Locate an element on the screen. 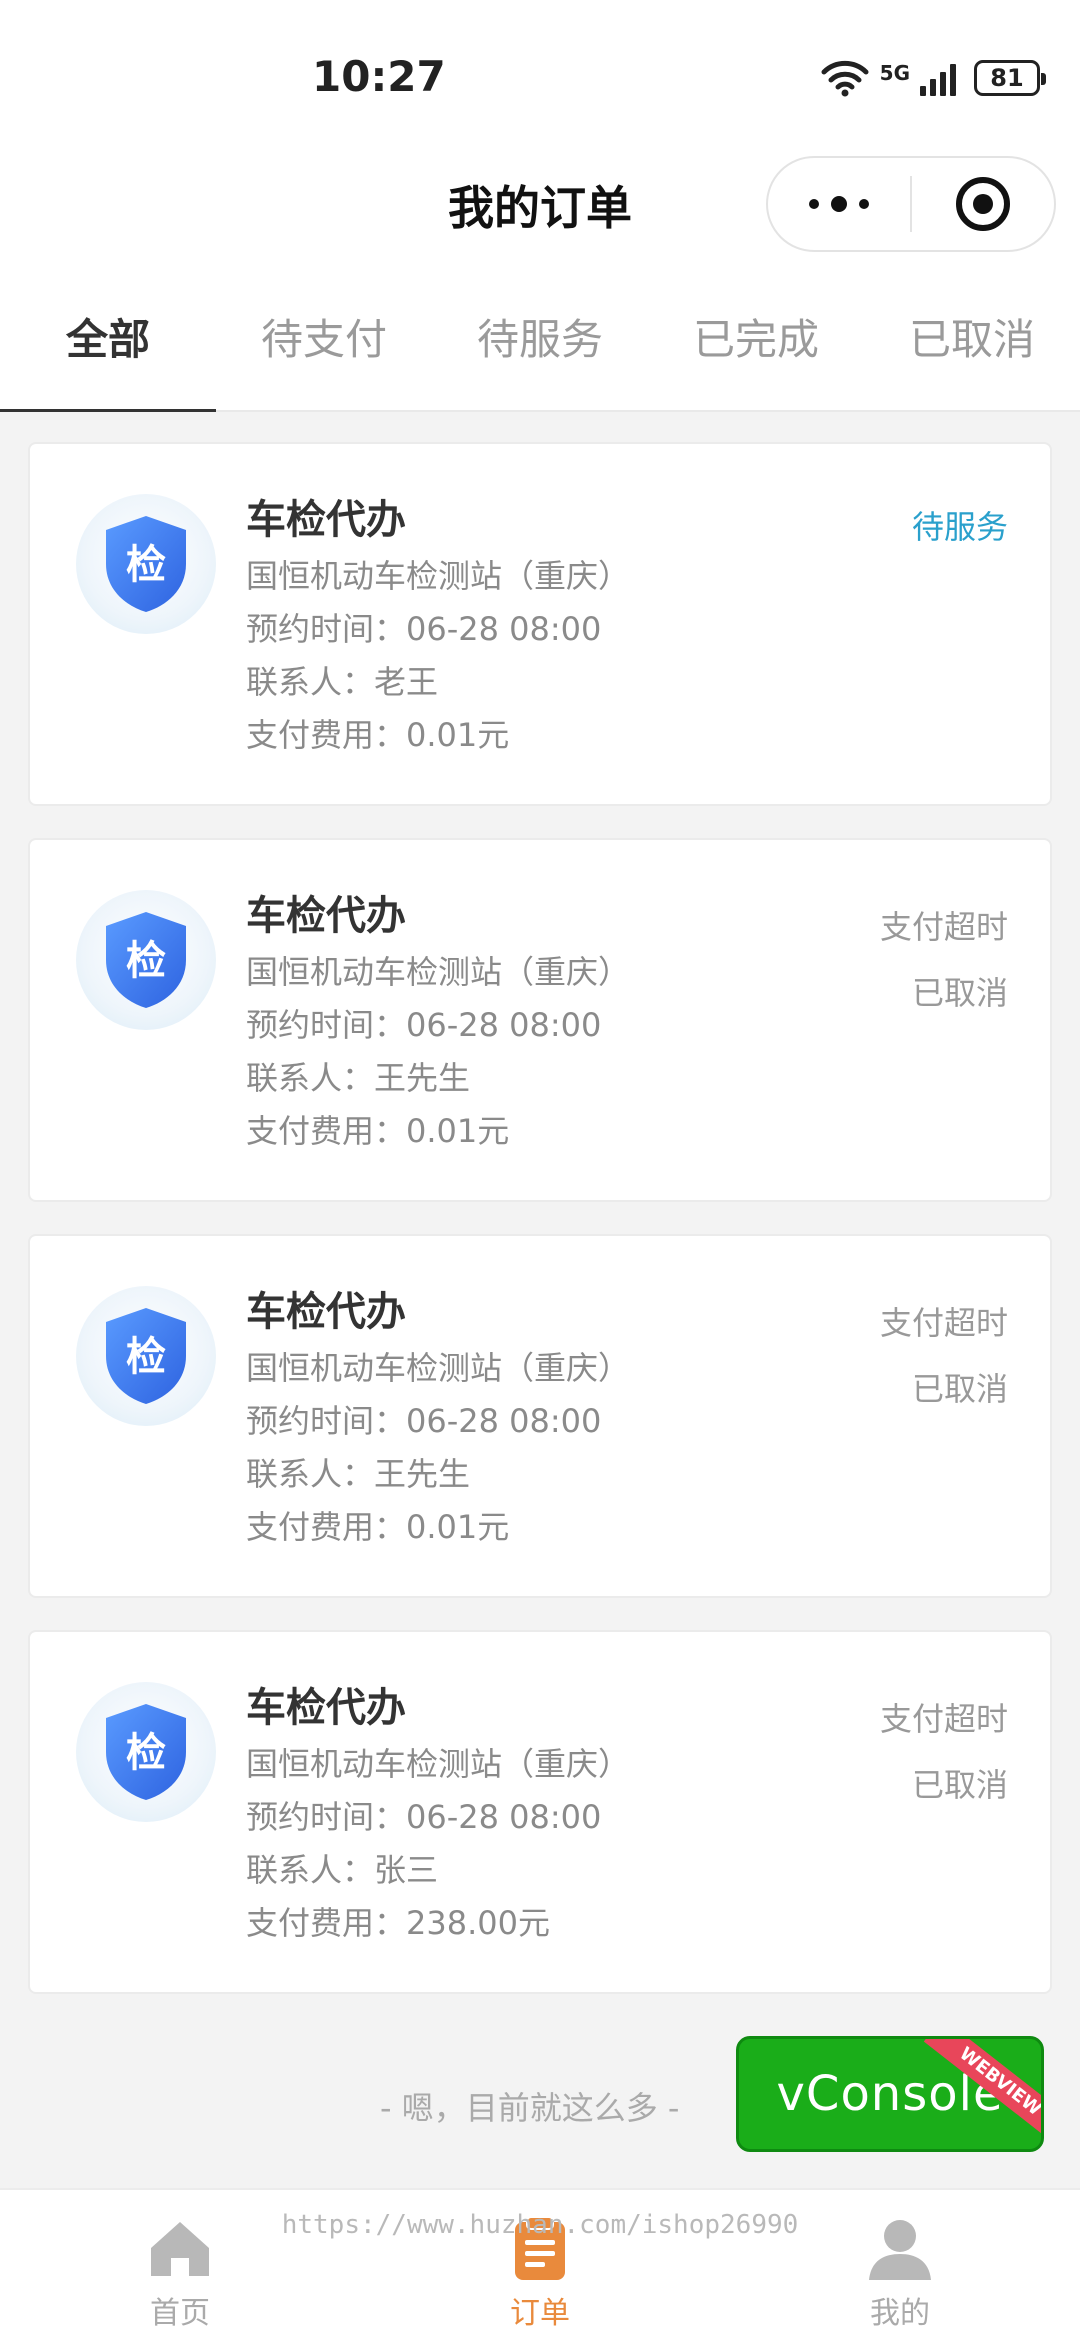  status-line: 待服务 is located at coordinates (959, 527).